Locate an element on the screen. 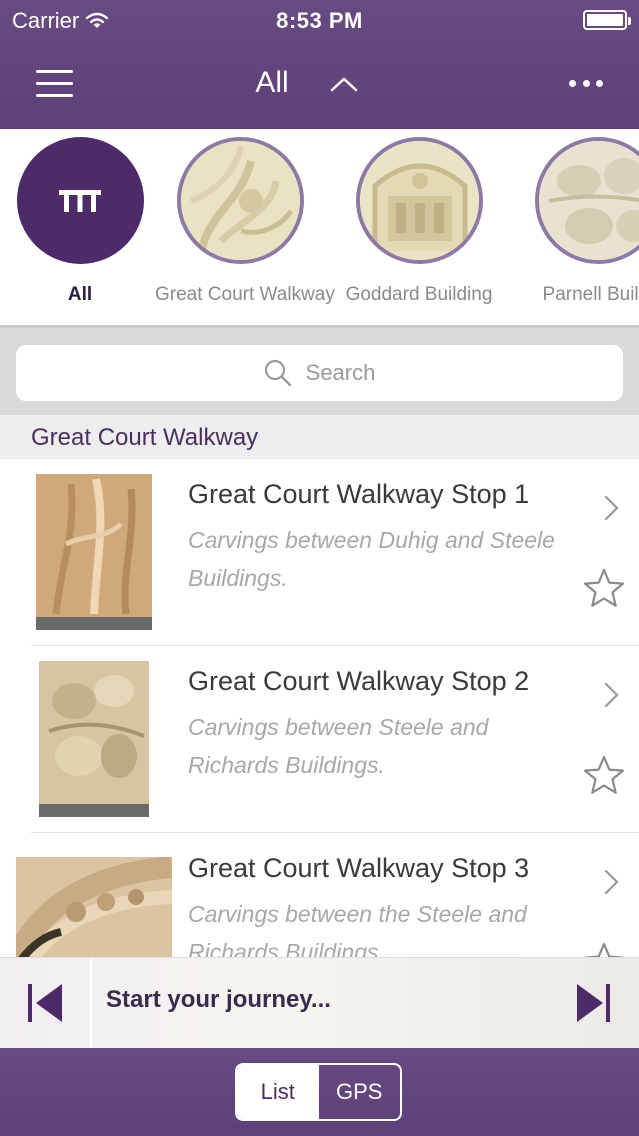 This screenshot has height=1136, width=639. list-view-button: List is located at coordinates (278, 1092).